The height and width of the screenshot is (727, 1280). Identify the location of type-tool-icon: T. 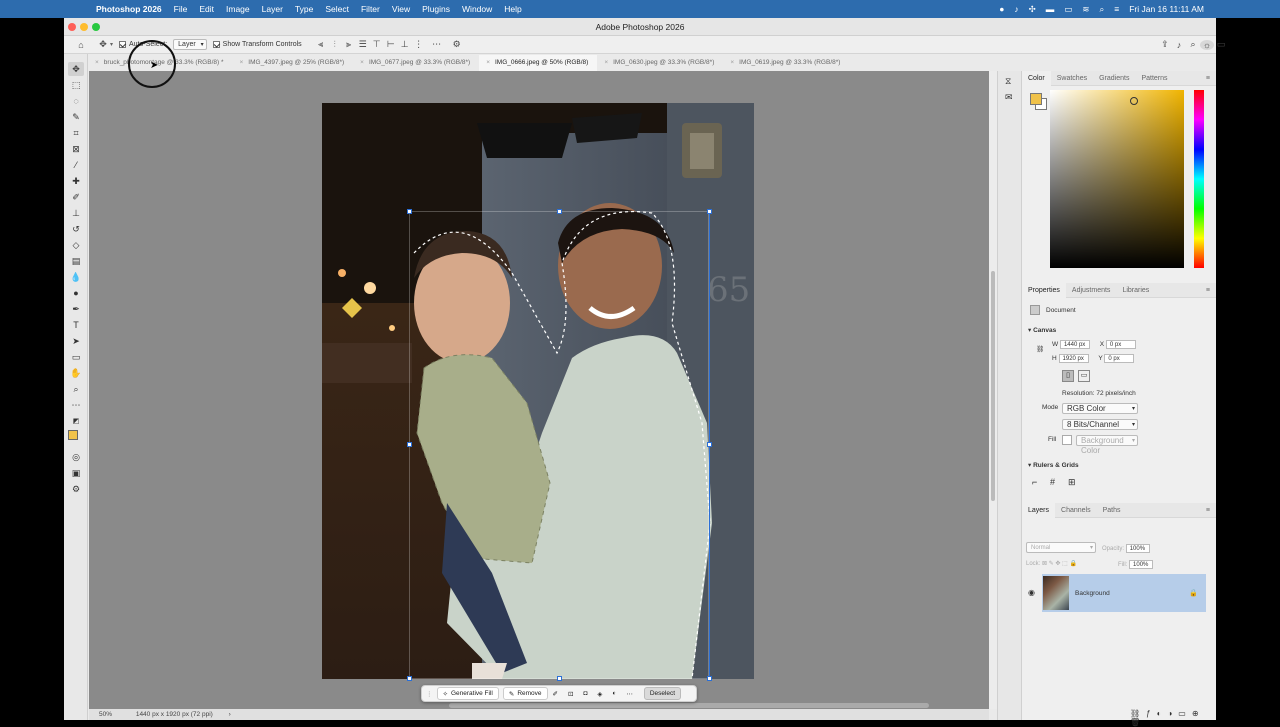
(76, 325).